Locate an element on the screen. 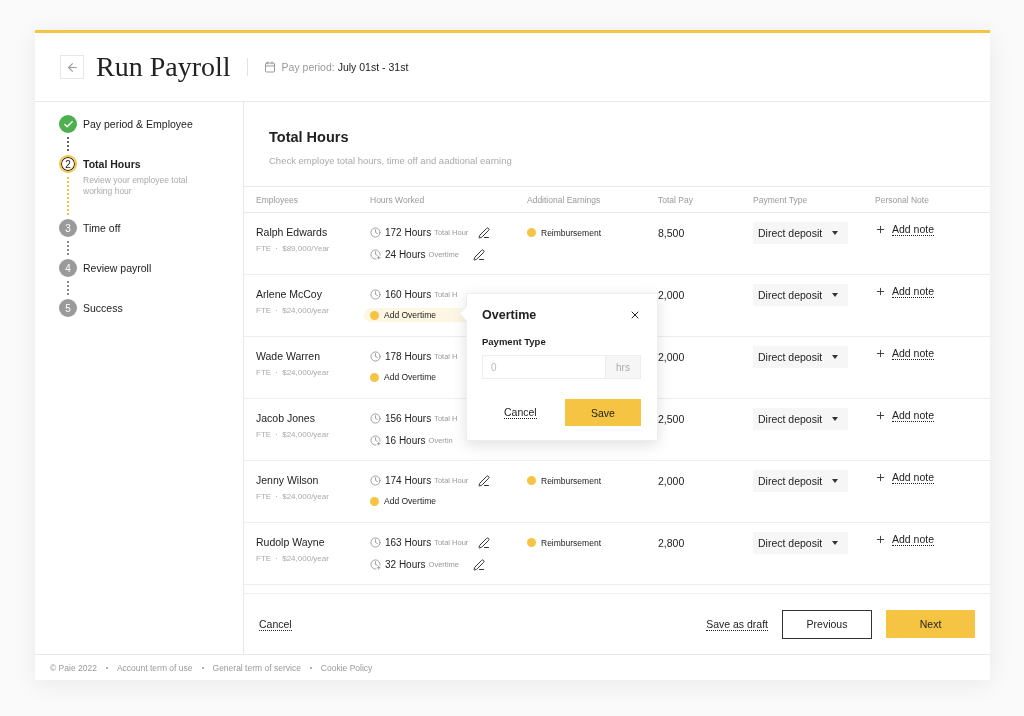  step-label: Success is located at coordinates (163, 308).